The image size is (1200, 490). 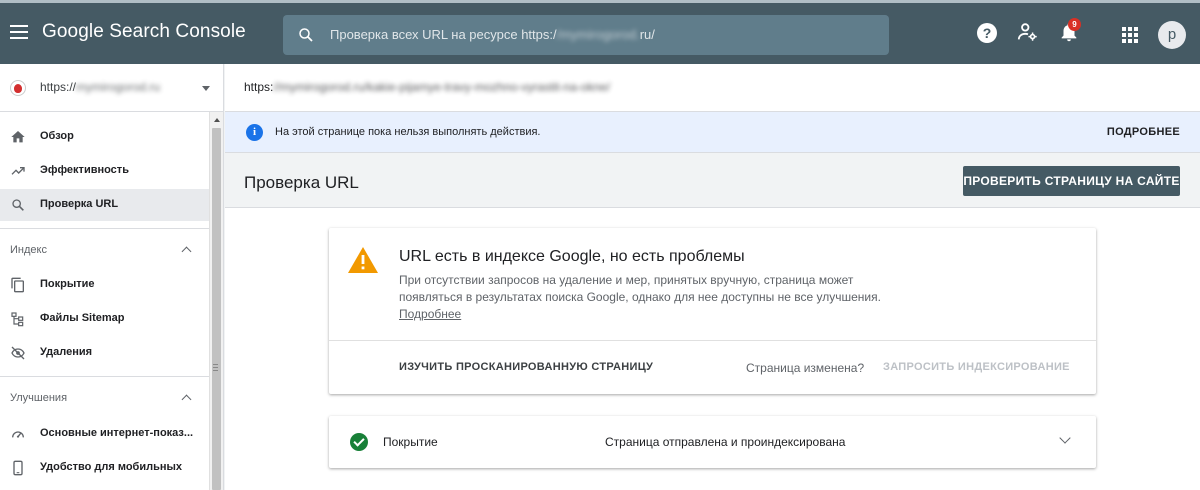 I want to click on sidebar-item-overview: Обзор, so click(x=104, y=137).